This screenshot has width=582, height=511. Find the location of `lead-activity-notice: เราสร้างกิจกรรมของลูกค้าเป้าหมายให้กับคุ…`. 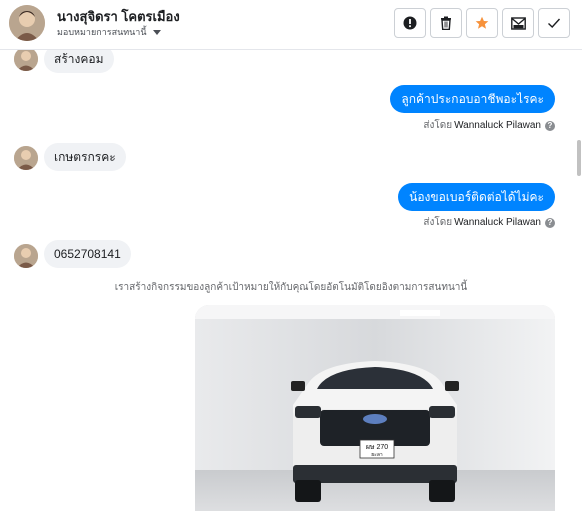

lead-activity-notice: เราสร้างกิจกรรมของลูกค้าเป้าหมายให้กับคุ… is located at coordinates (291, 287).